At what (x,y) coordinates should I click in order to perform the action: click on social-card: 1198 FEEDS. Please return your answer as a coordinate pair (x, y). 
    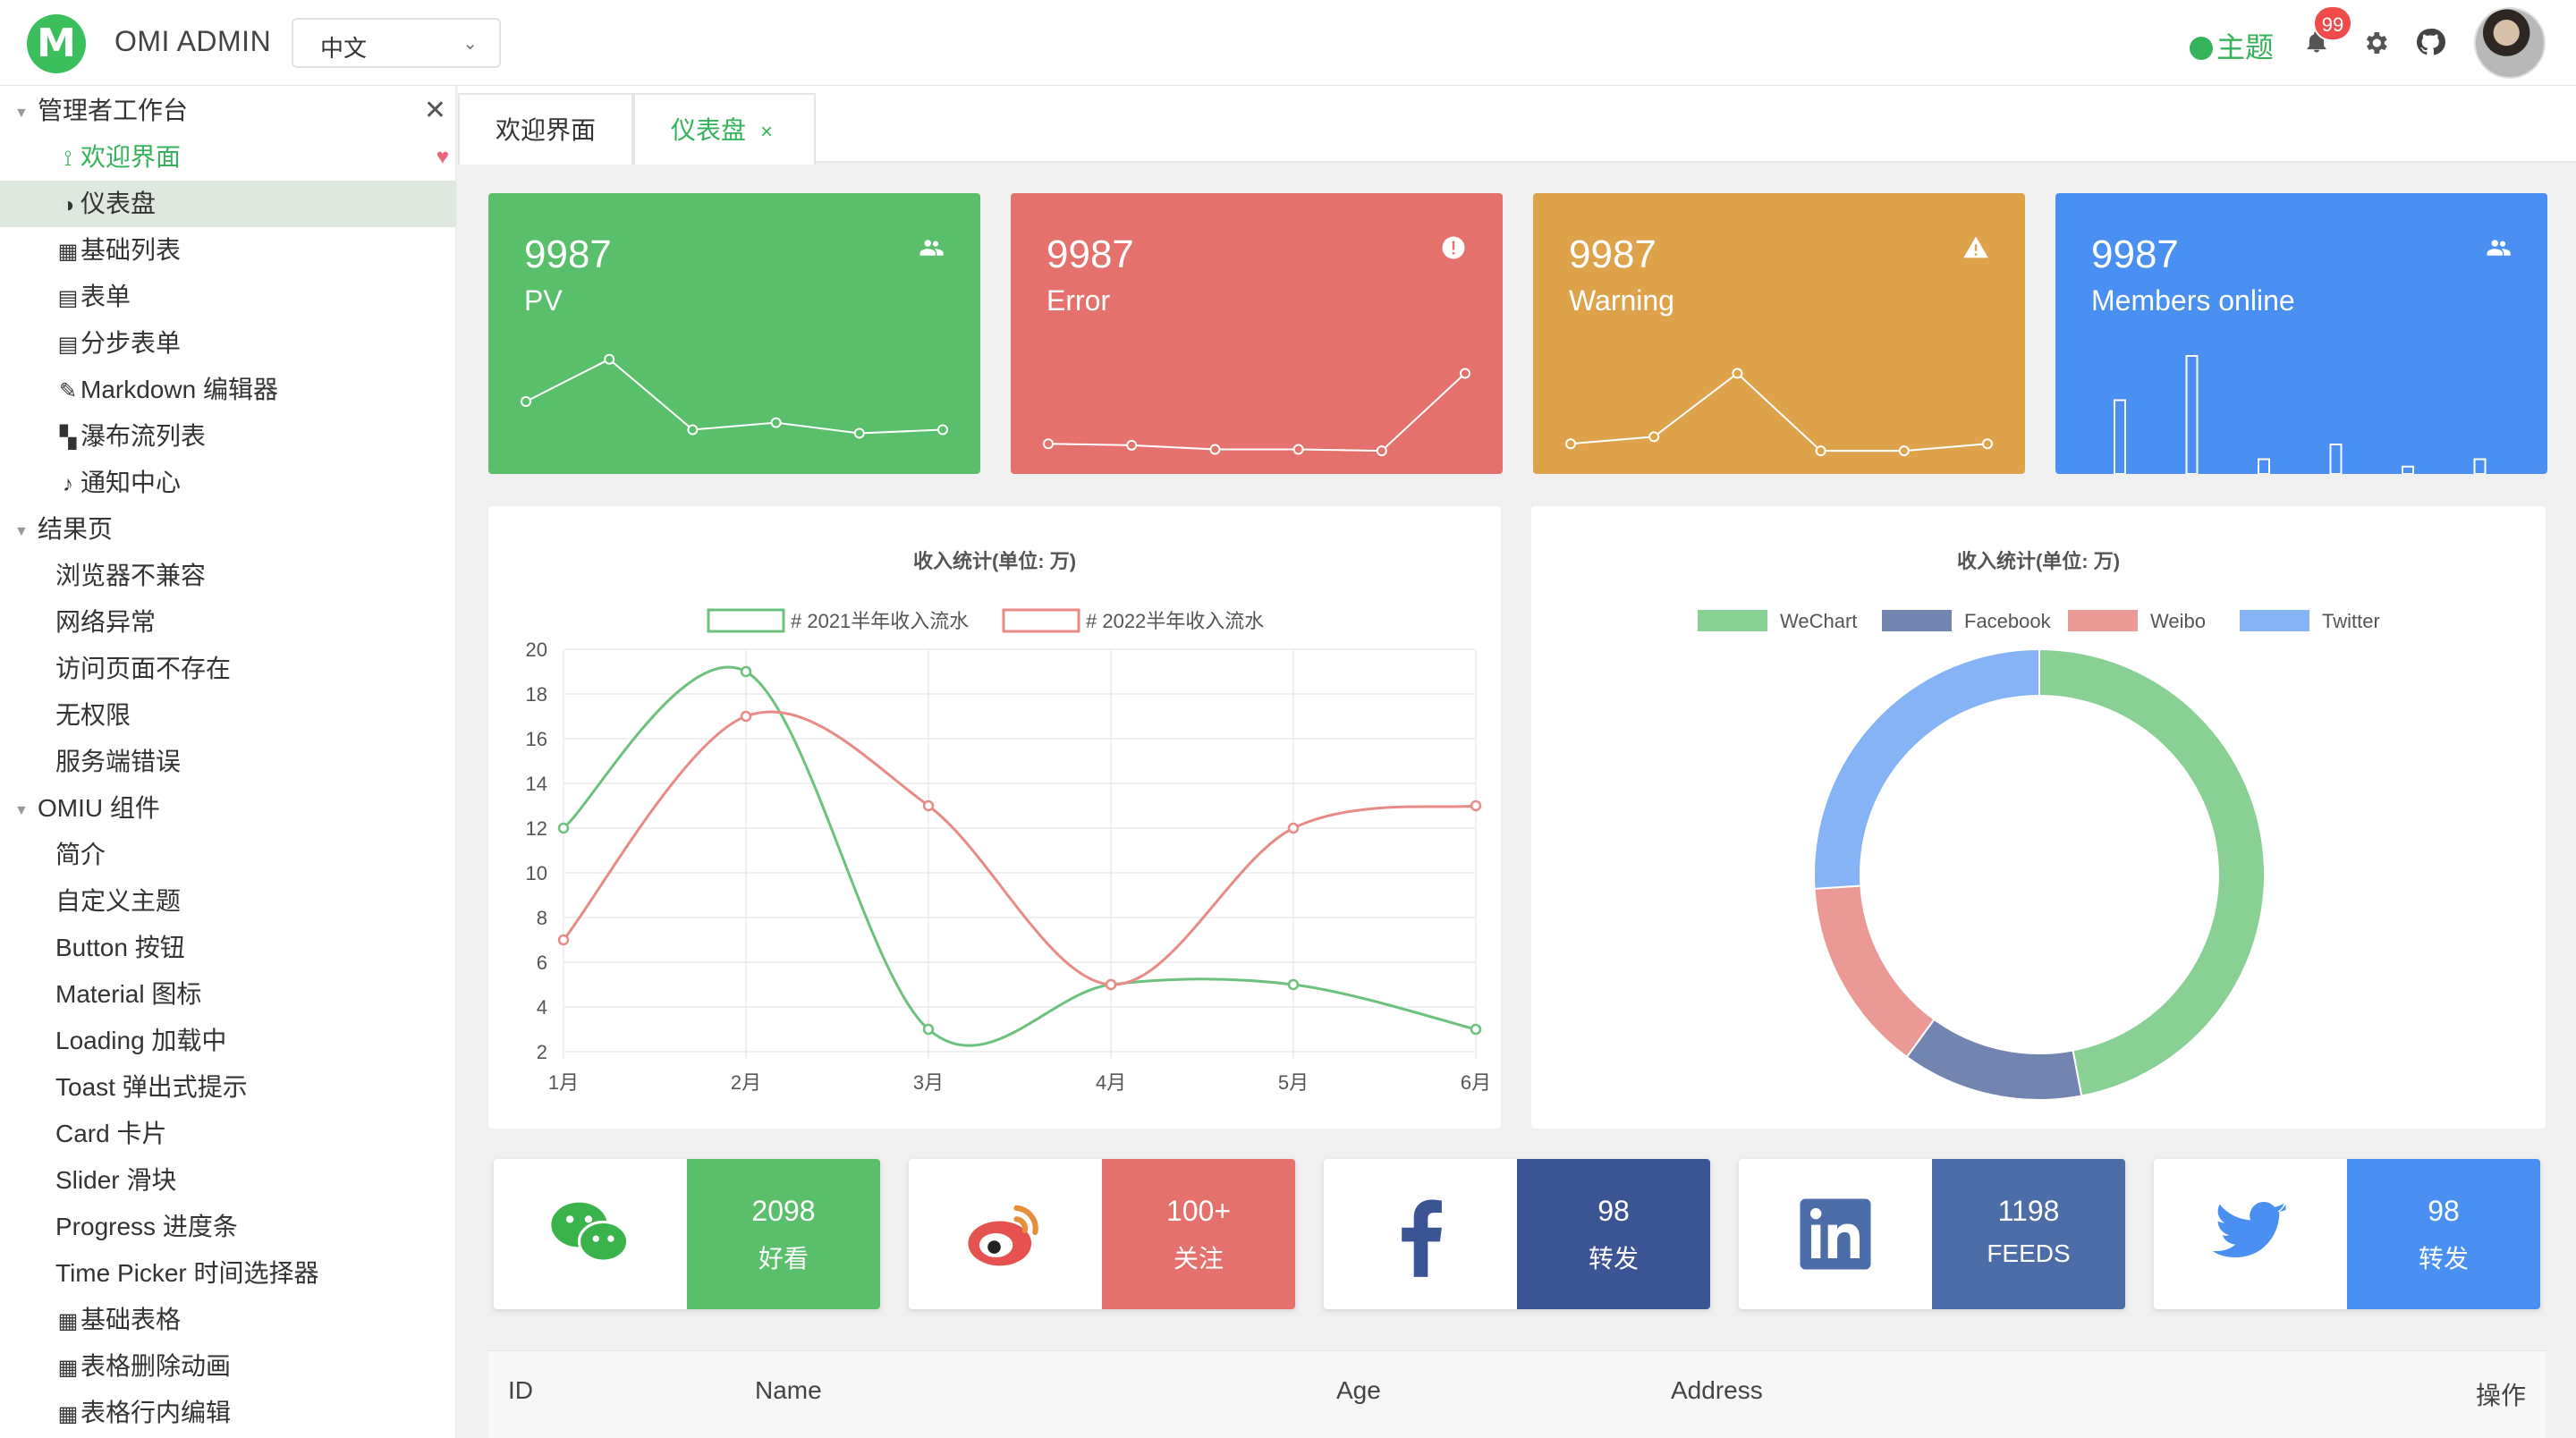
    Looking at the image, I should click on (1932, 1234).